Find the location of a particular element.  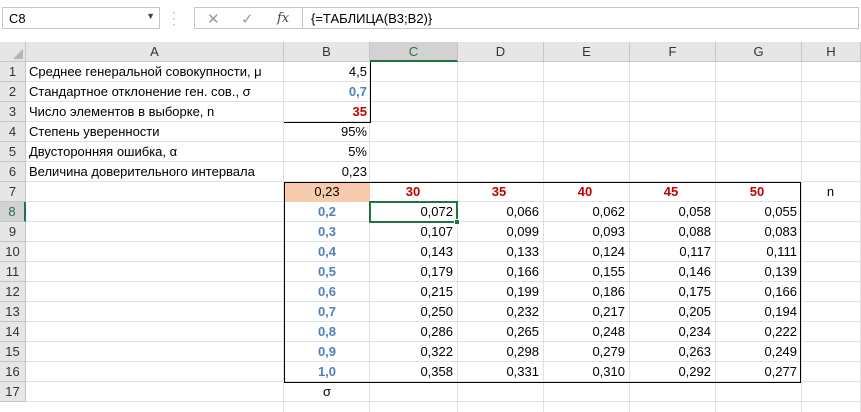

table-cell: 0,286 is located at coordinates (413, 332).